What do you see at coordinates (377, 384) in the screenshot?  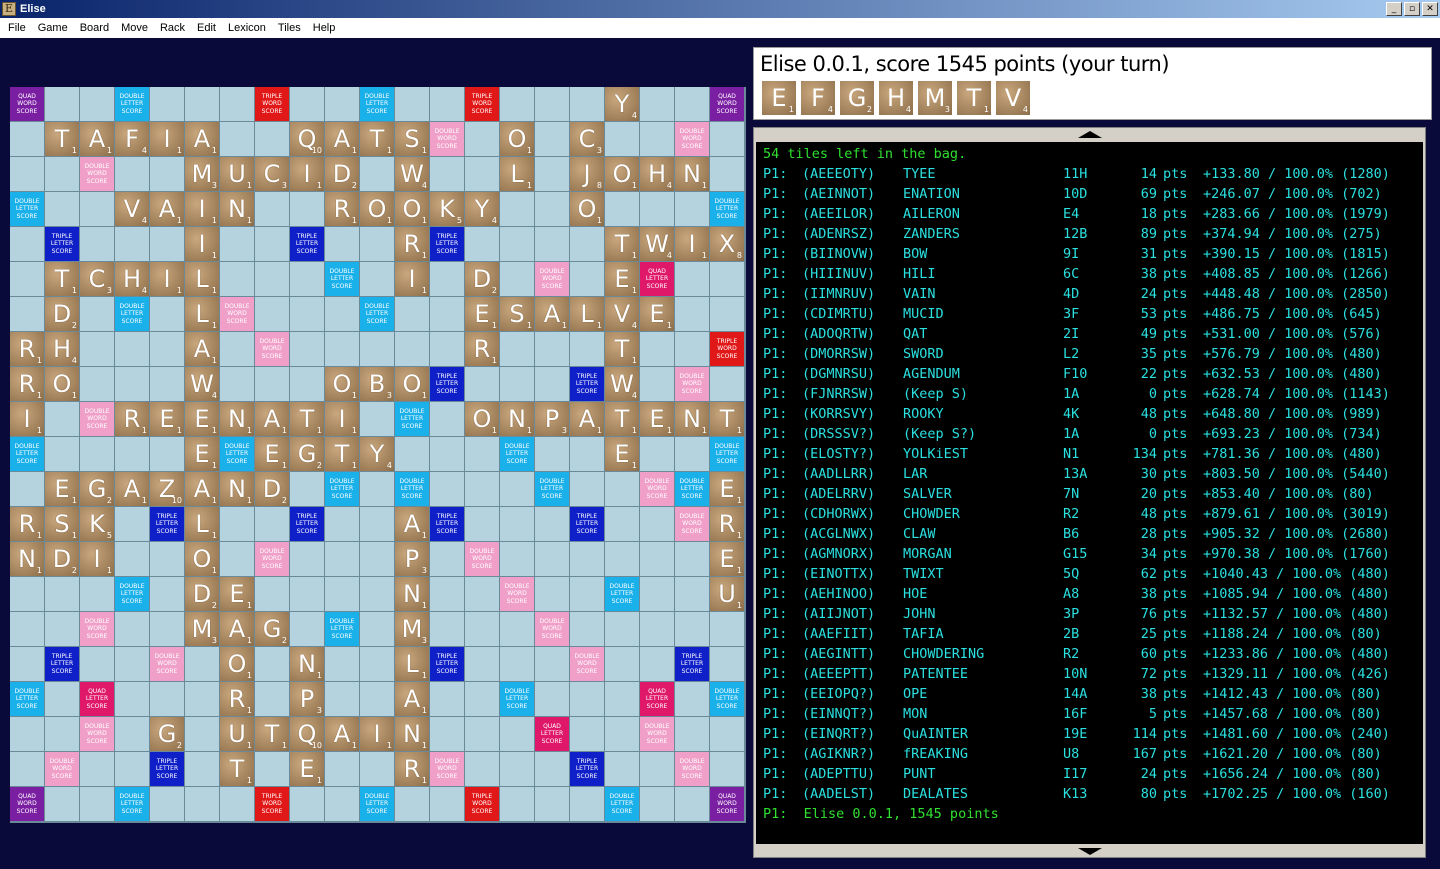 I see `board-tile: B3` at bounding box center [377, 384].